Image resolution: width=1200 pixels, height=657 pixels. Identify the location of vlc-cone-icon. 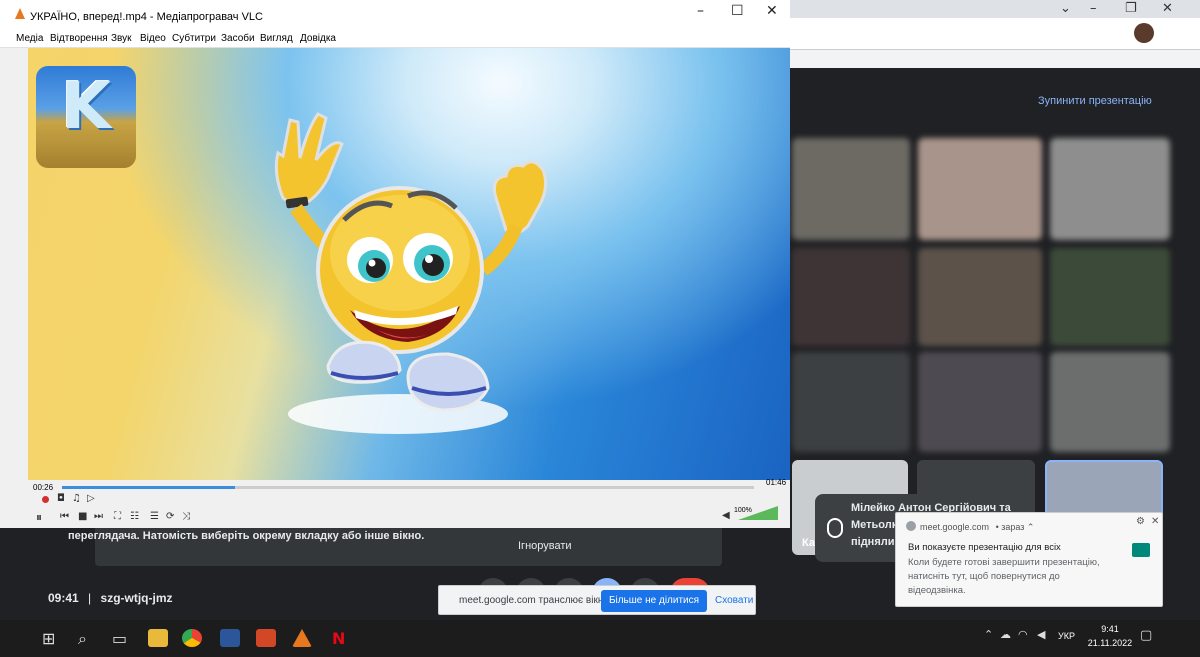
(20, 13).